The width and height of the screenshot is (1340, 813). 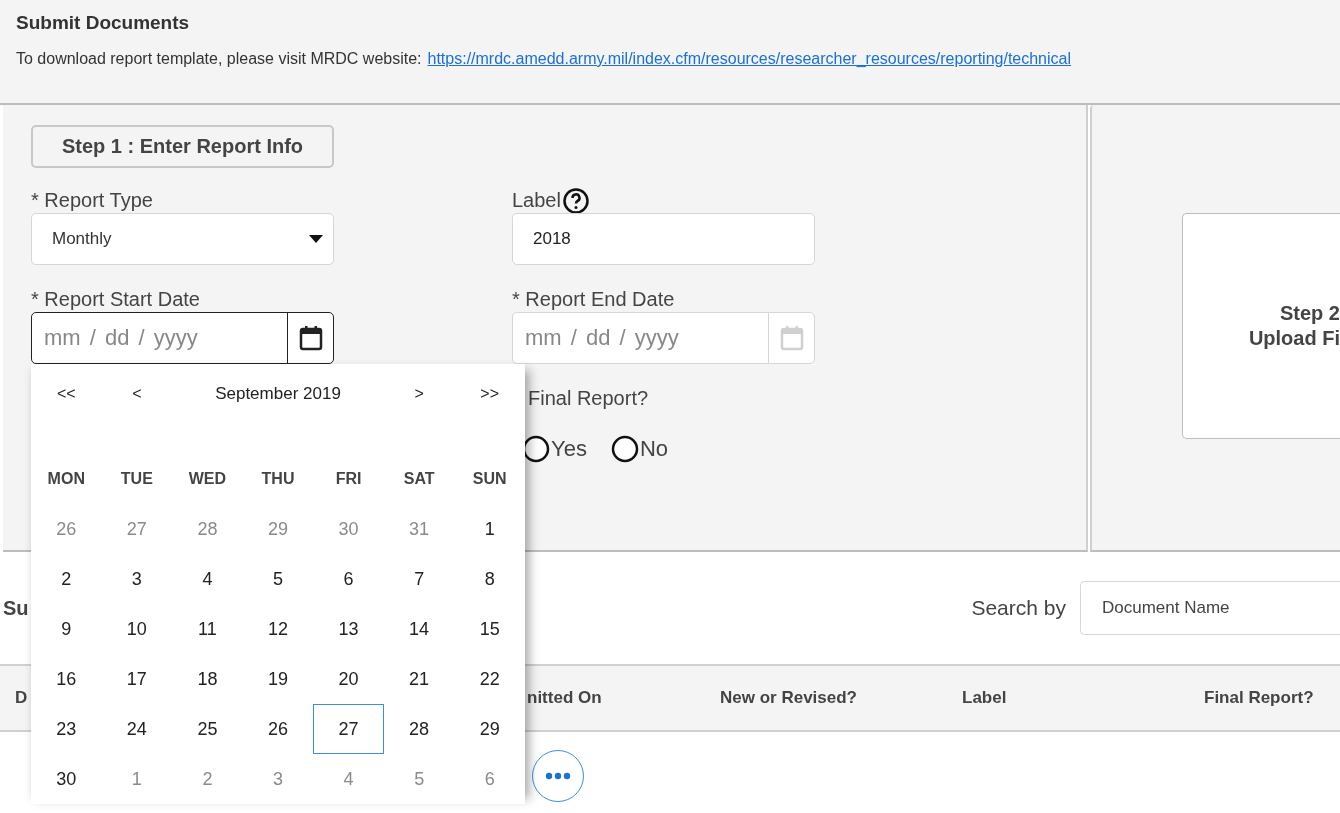 What do you see at coordinates (182, 239) in the screenshot?
I see `report-type-select: Monthly` at bounding box center [182, 239].